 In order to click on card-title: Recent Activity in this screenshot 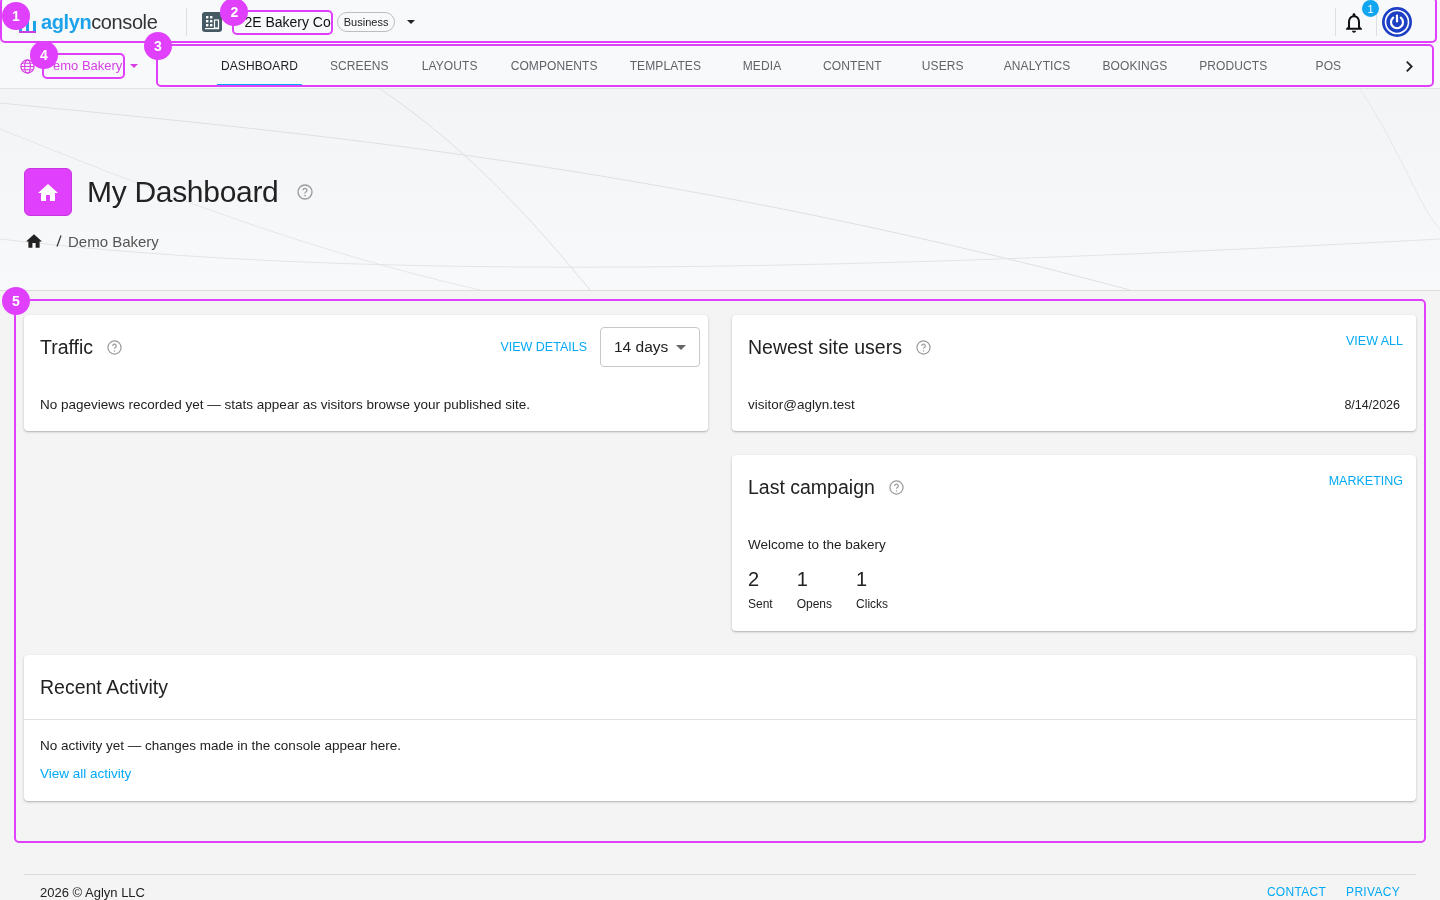, I will do `click(104, 687)`.